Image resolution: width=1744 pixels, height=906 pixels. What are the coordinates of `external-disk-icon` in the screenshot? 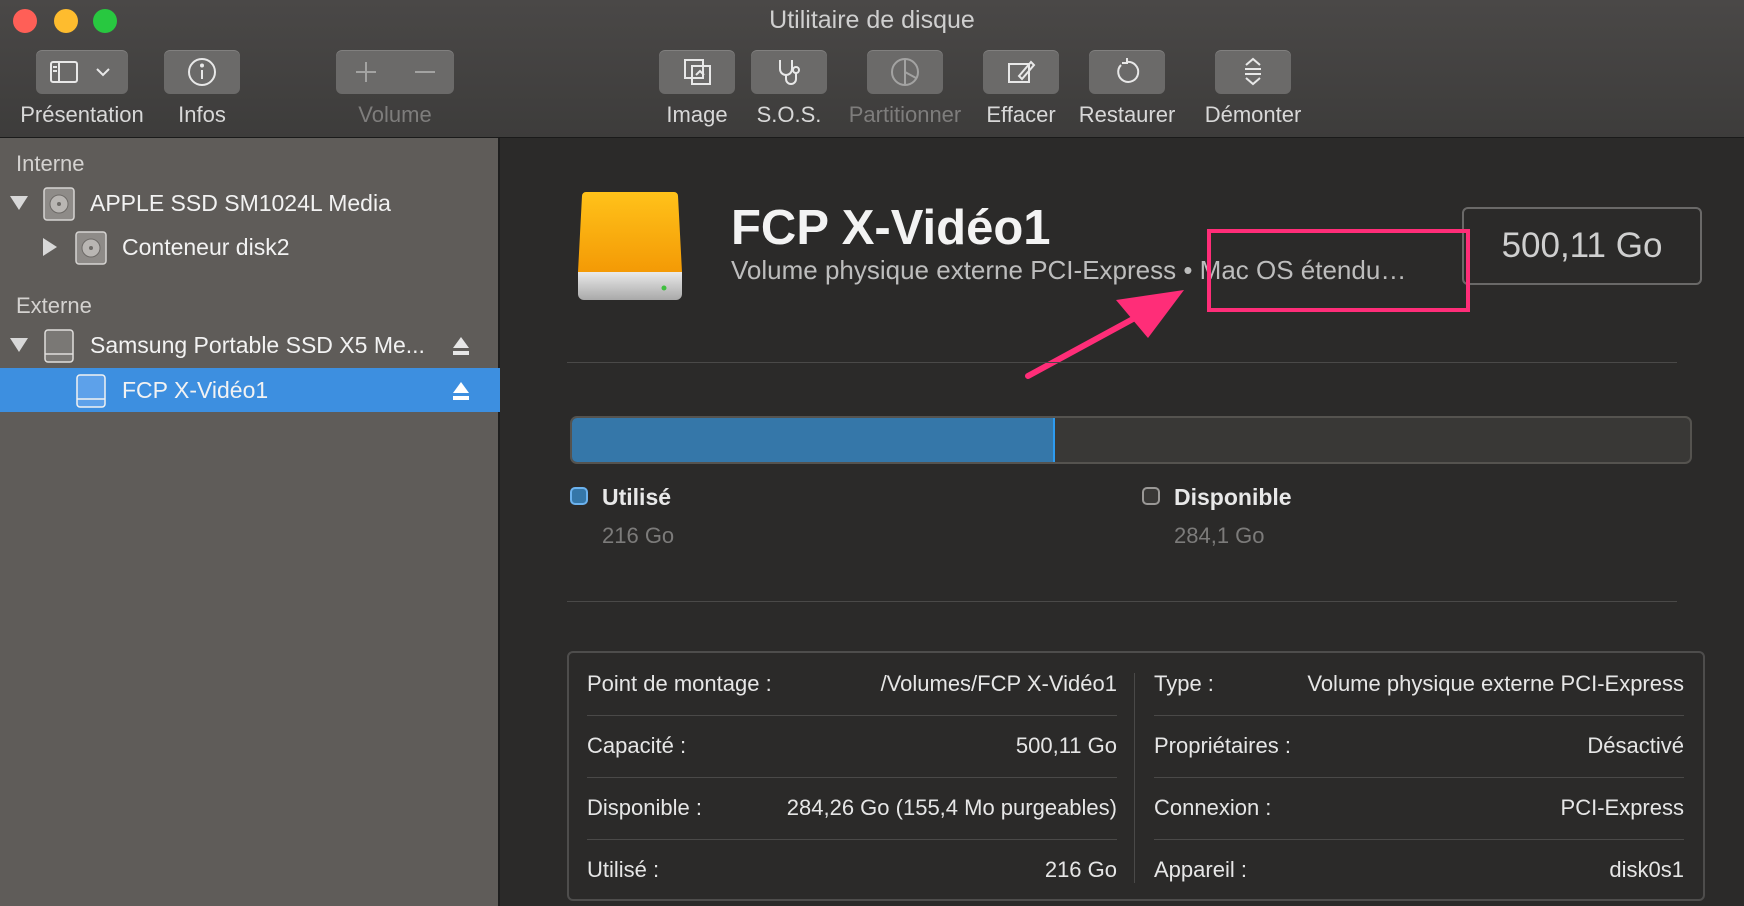 It's located at (59, 346).